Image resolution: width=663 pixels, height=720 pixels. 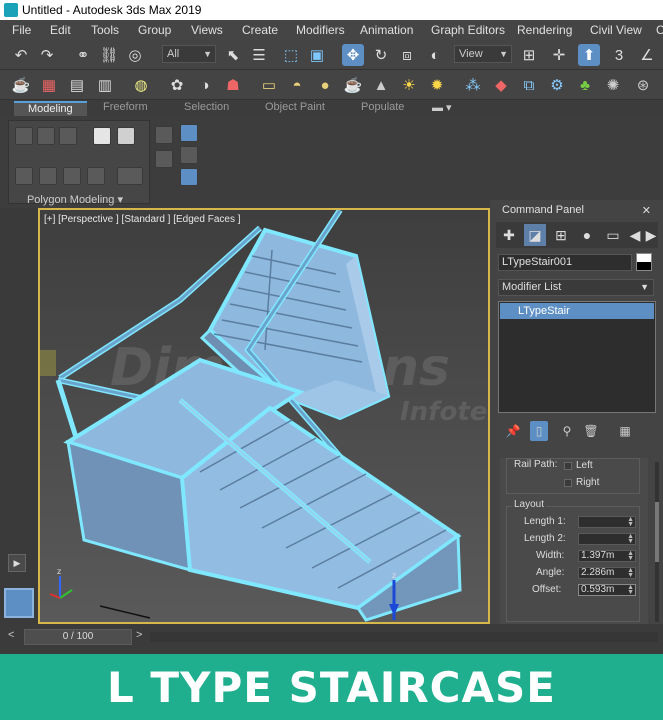 I want to click on select-by-name-icon: ☰, so click(x=259, y=55).